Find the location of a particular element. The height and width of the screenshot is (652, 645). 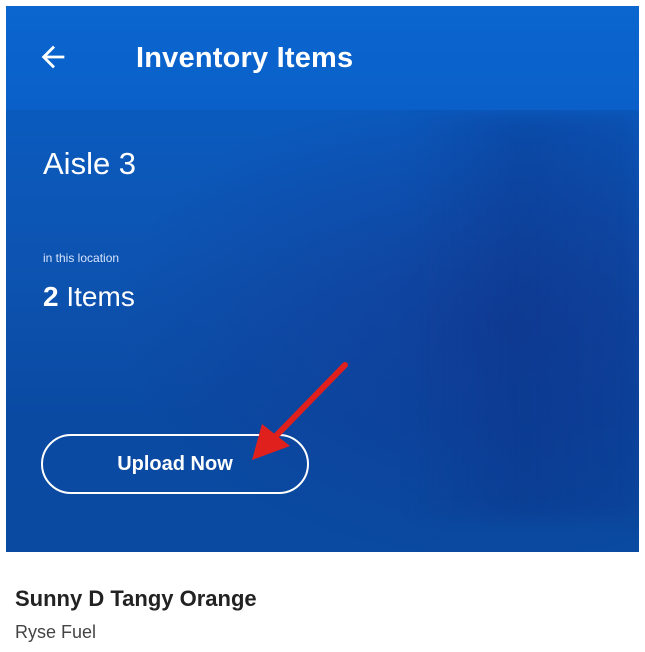

back-button is located at coordinates (56, 60).